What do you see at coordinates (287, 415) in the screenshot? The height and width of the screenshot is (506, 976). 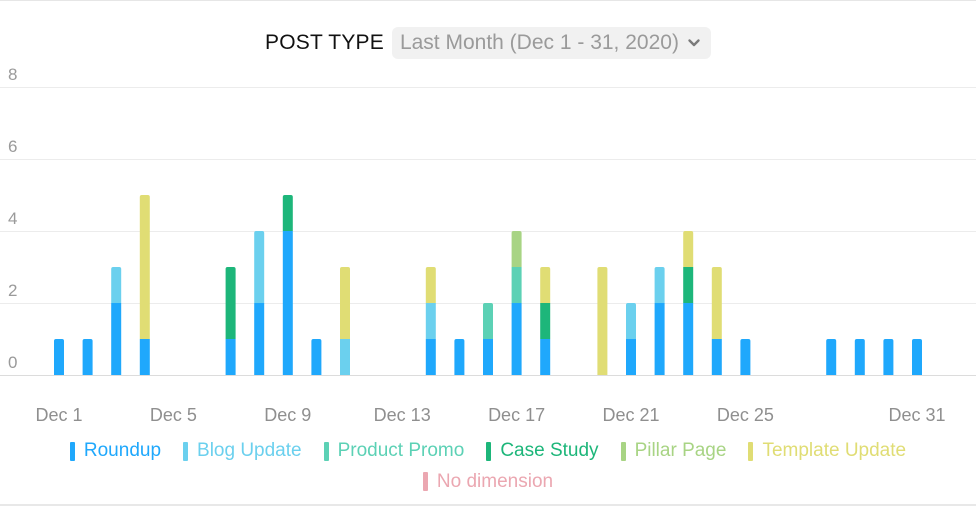 I see `x-tick-label: Dec 9` at bounding box center [287, 415].